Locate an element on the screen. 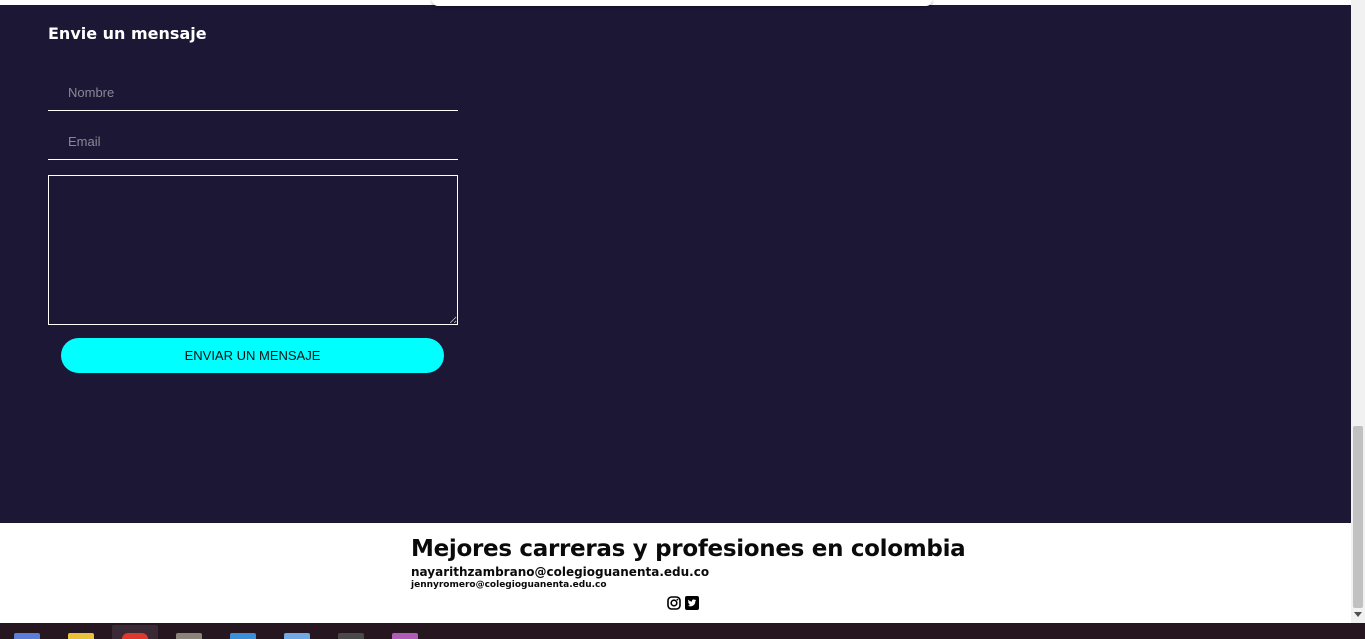 The image size is (1365, 639). file-manager-icon is located at coordinates (27, 636).